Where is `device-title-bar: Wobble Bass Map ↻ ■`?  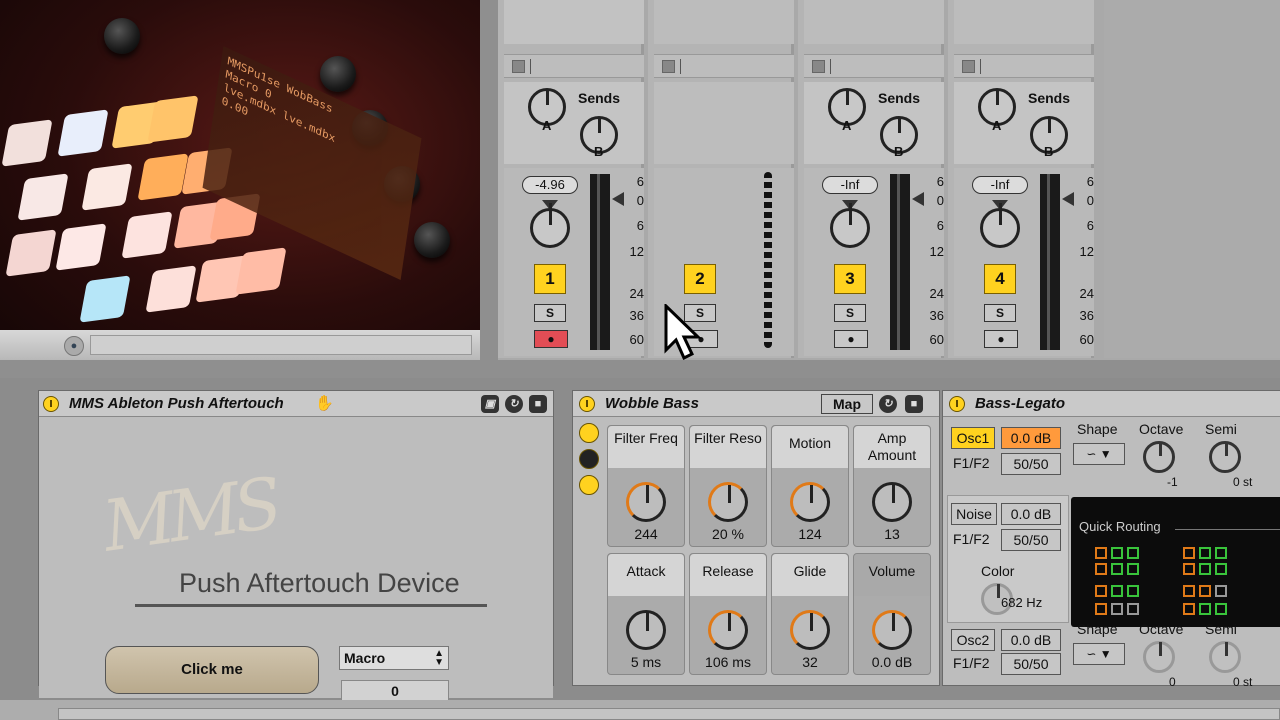
device-title-bar: Wobble Bass Map ↻ ■ is located at coordinates (756, 404).